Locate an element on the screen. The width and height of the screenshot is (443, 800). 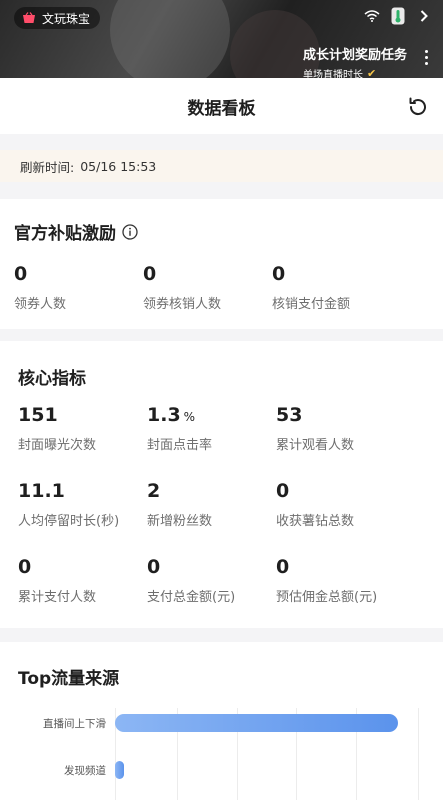
metric-label: 封面点击率 is located at coordinates (180, 445).